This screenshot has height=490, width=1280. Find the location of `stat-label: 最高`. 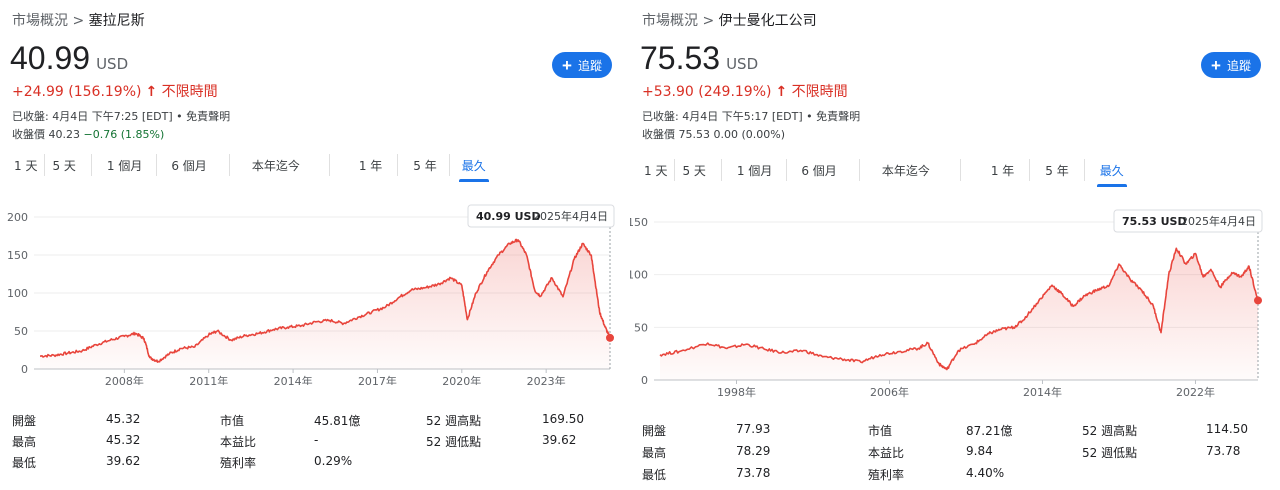

stat-label: 最高 is located at coordinates (654, 453).